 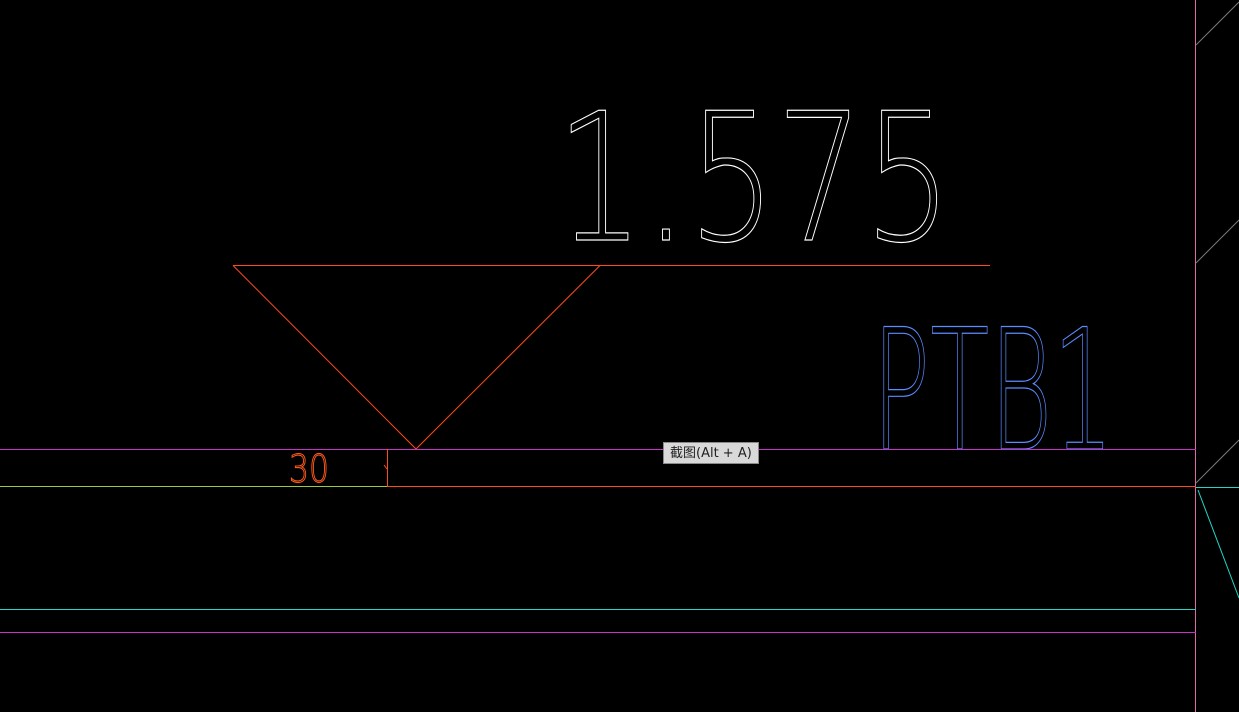 I want to click on dimension-value-text: 30, so click(x=309, y=469).